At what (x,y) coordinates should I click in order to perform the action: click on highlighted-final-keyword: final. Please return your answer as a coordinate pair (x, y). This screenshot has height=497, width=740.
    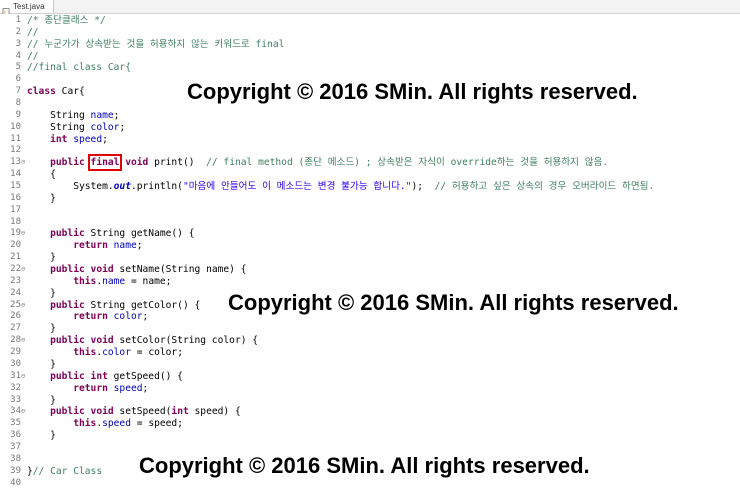
    Looking at the image, I should click on (105, 163).